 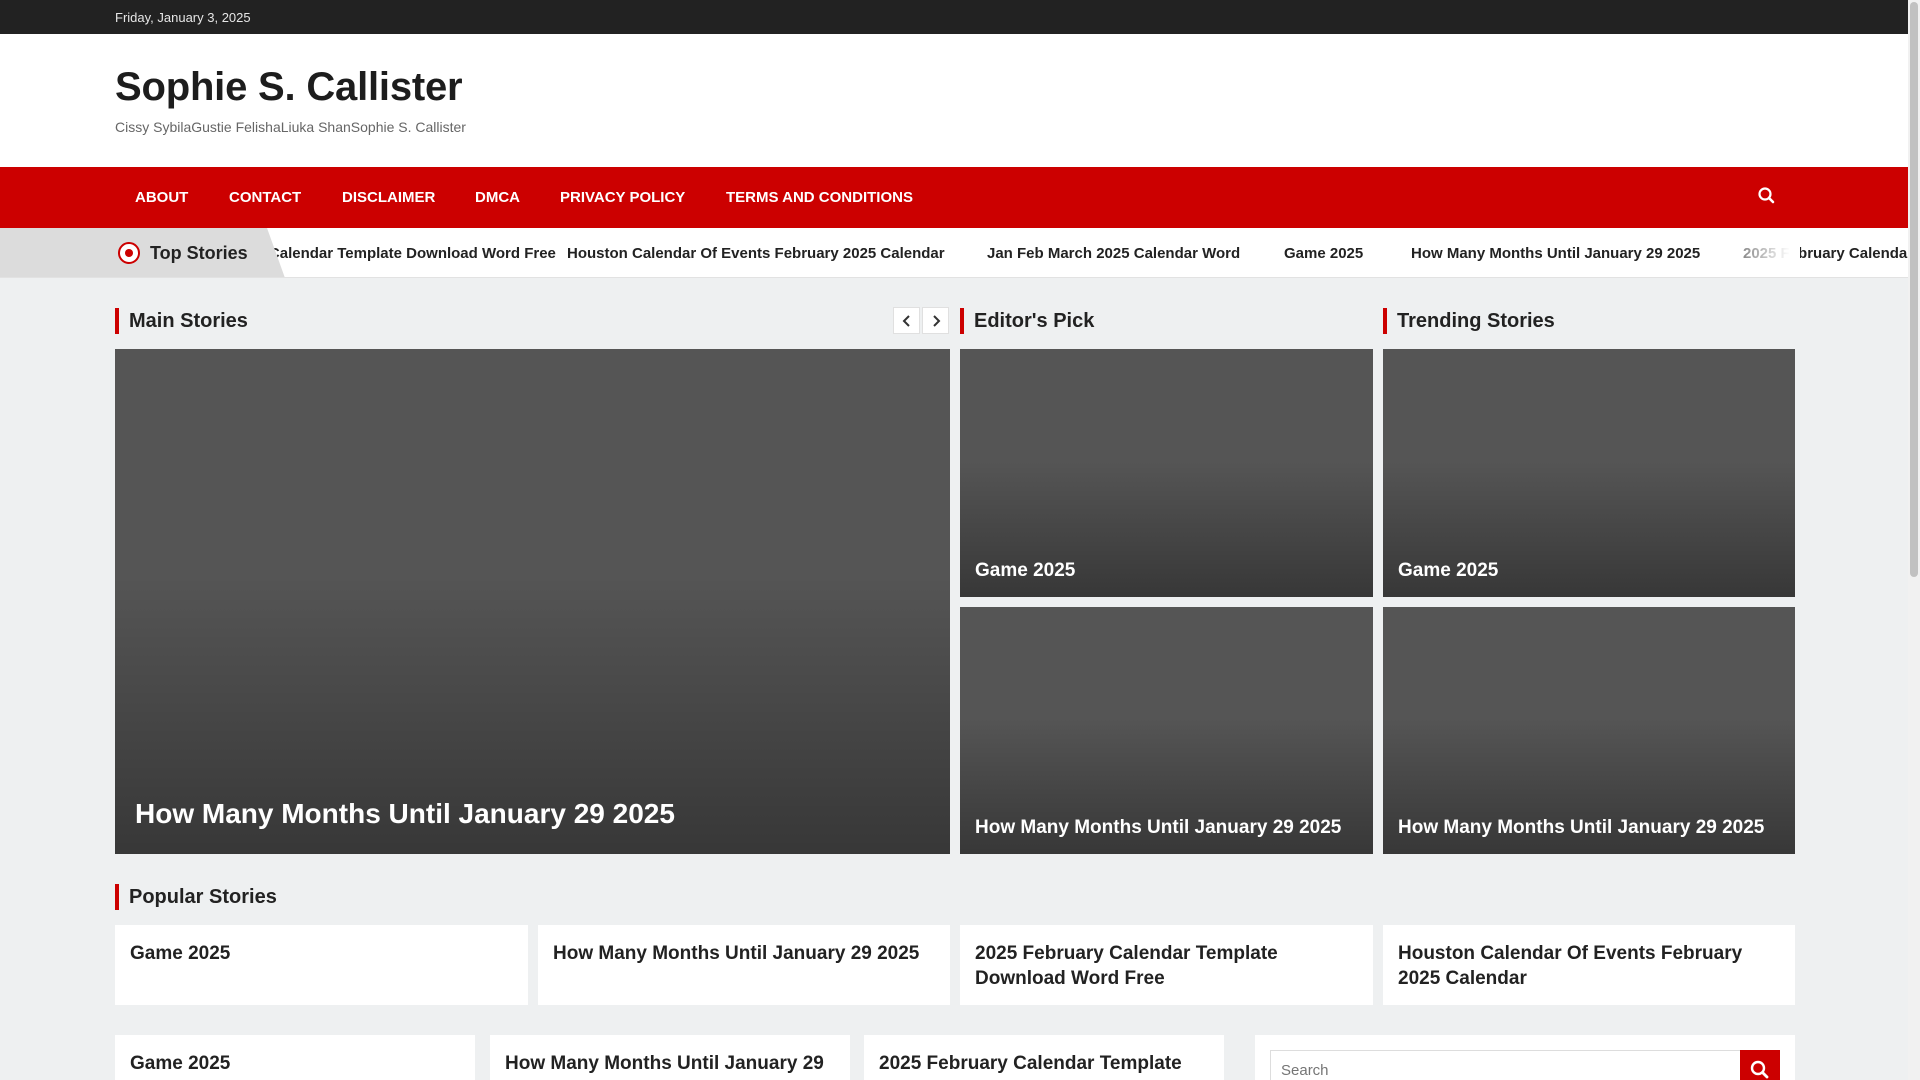 What do you see at coordinates (1555, 253) in the screenshot?
I see `ticker-item: How Many Months Until January 29 2025` at bounding box center [1555, 253].